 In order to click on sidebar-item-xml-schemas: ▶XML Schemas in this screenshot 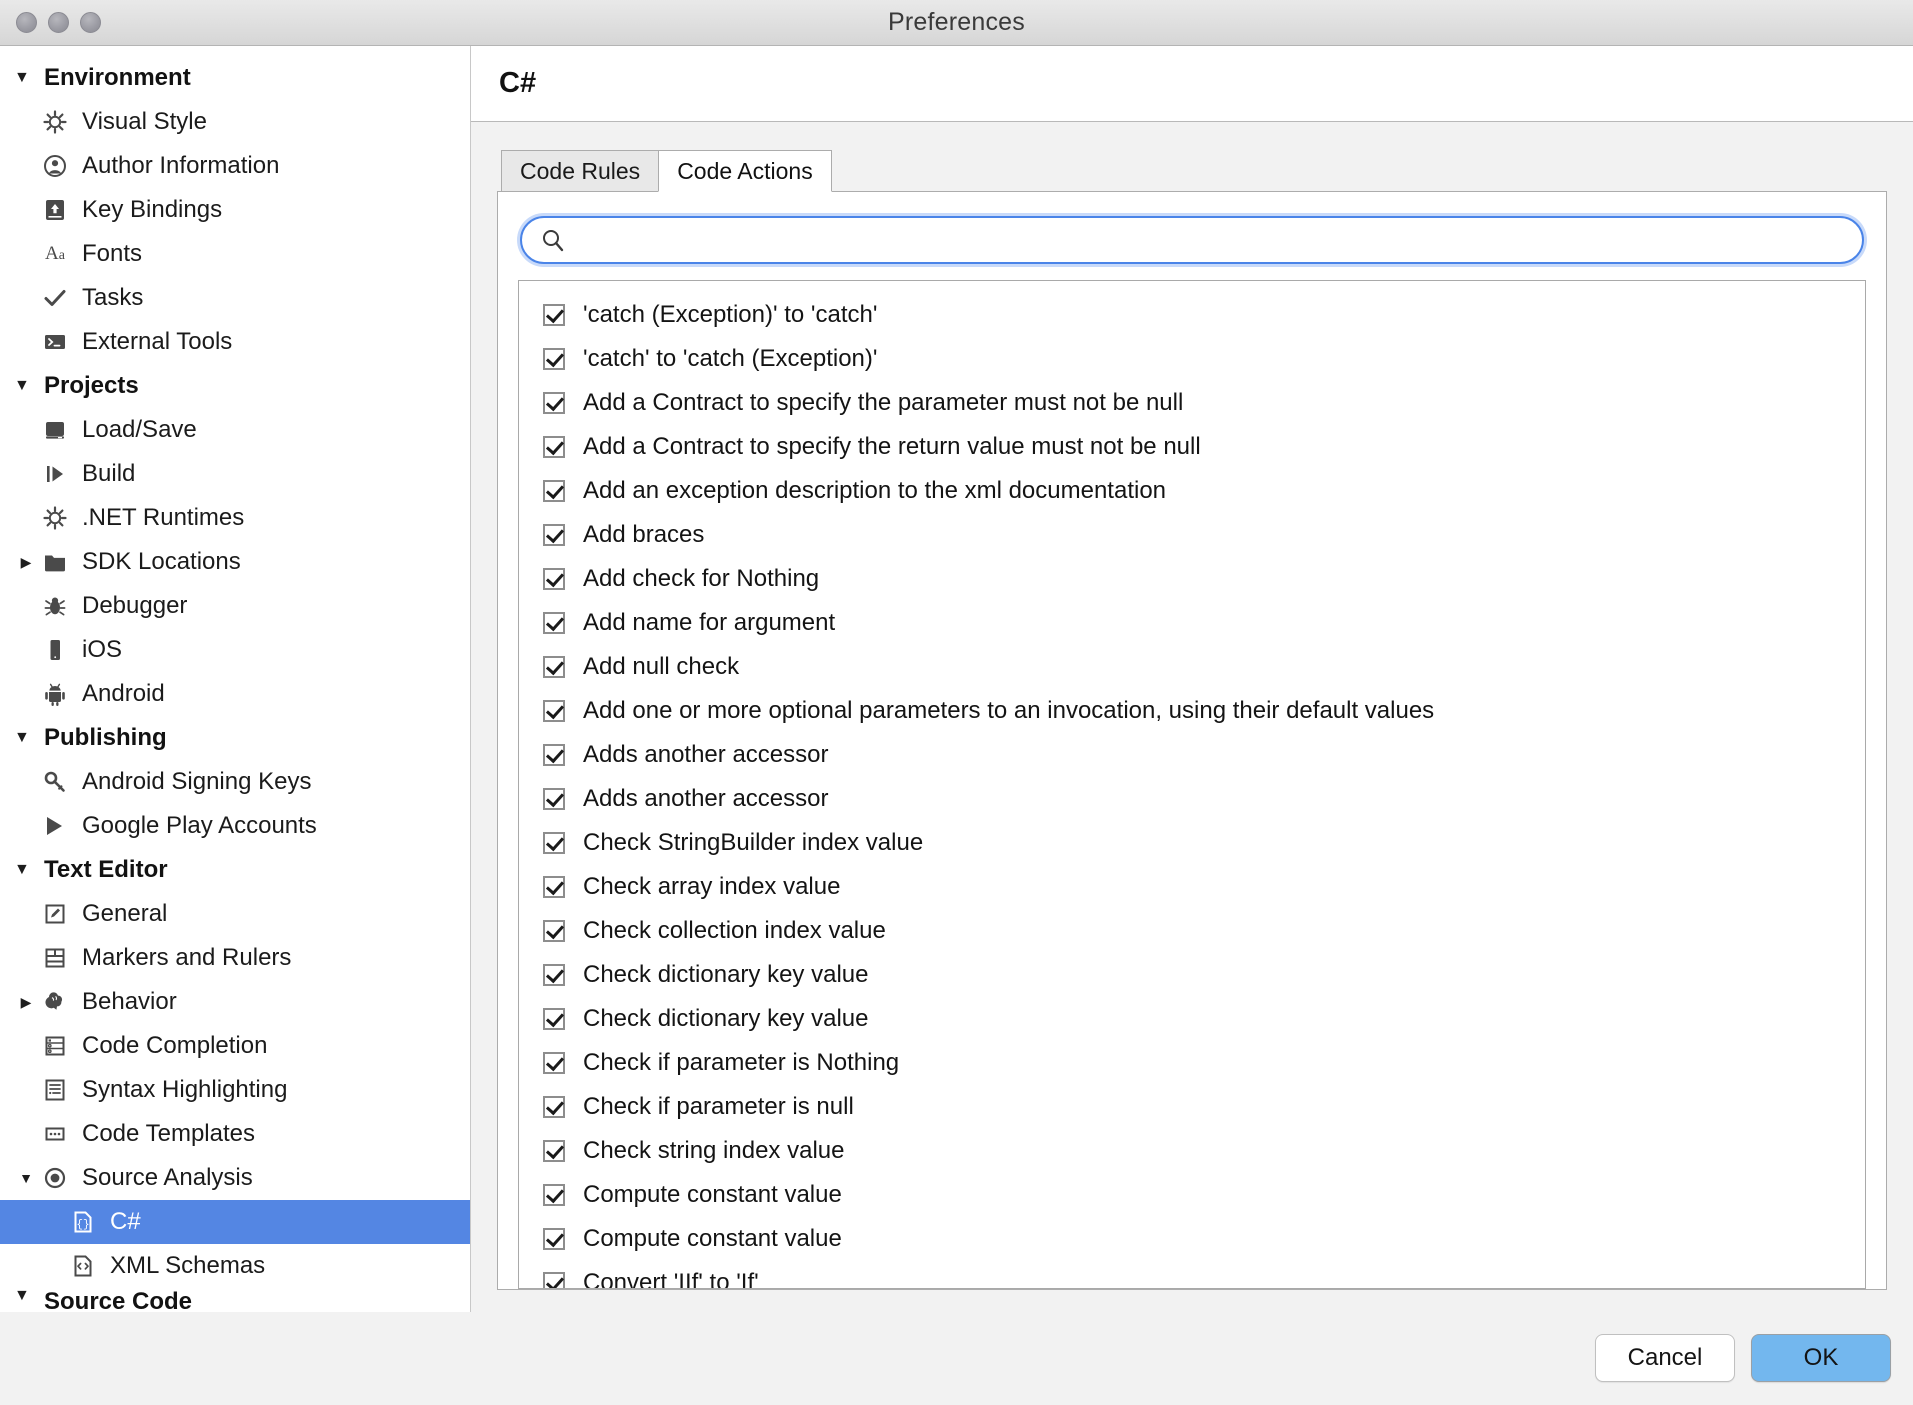, I will do `click(235, 1266)`.